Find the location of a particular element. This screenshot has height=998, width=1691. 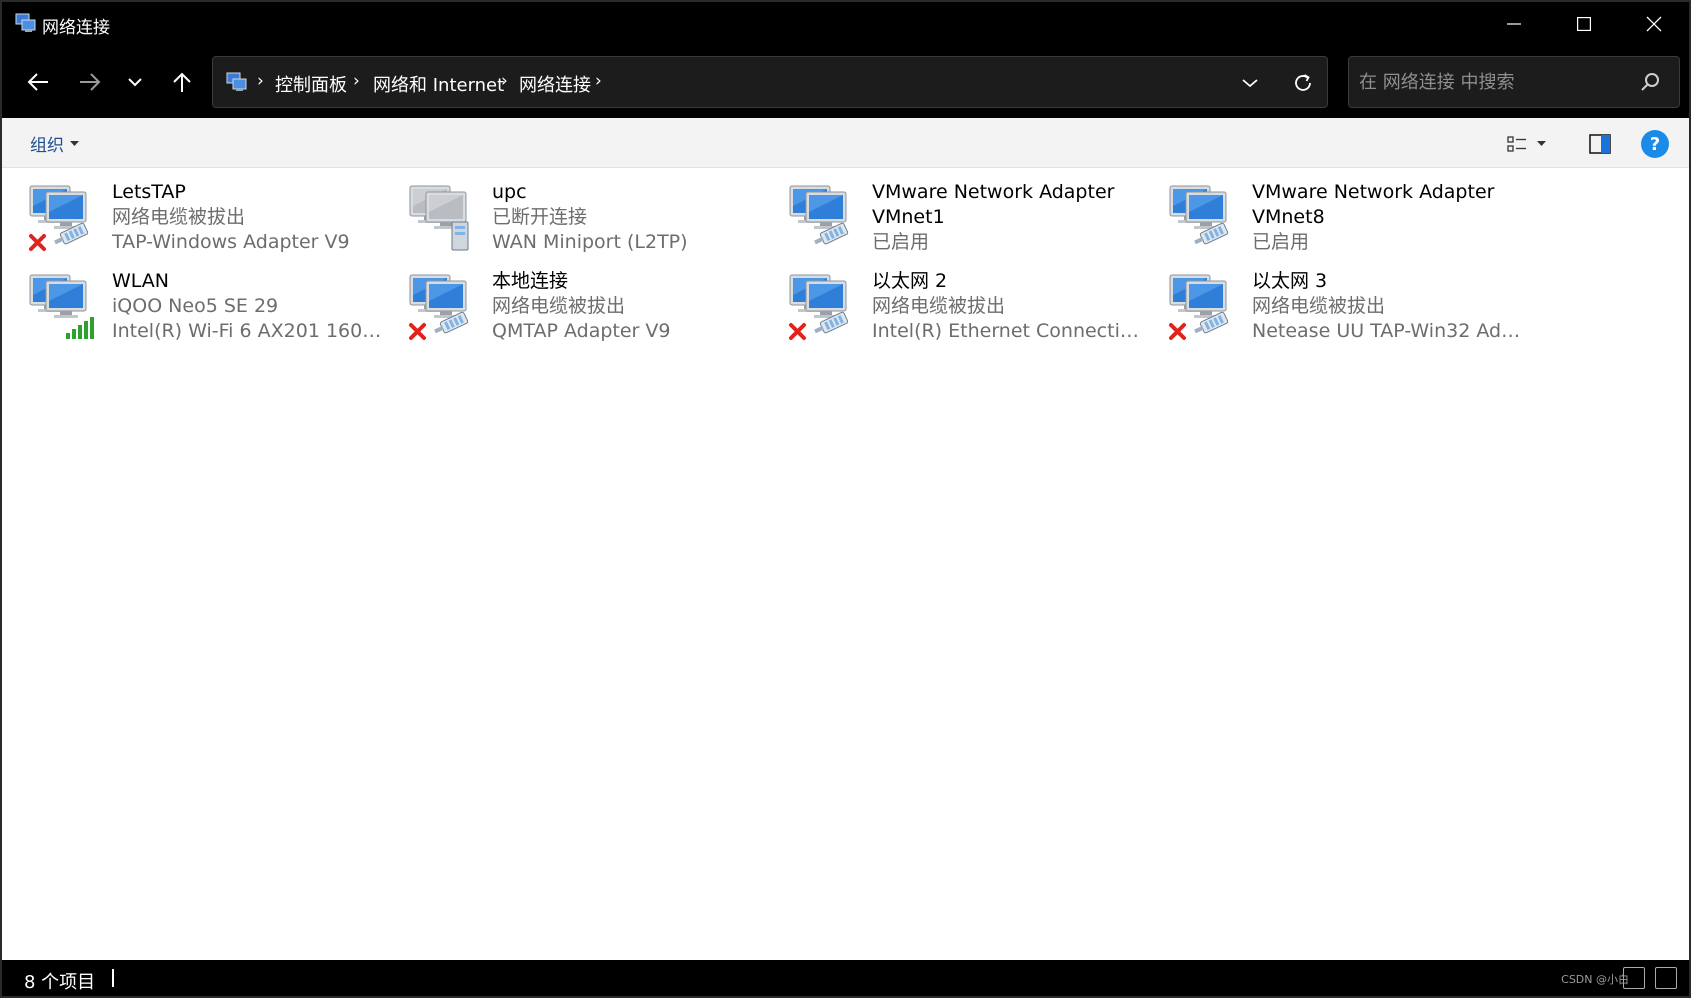

connection-device: QMTAP Adapter V9 is located at coordinates (581, 331).